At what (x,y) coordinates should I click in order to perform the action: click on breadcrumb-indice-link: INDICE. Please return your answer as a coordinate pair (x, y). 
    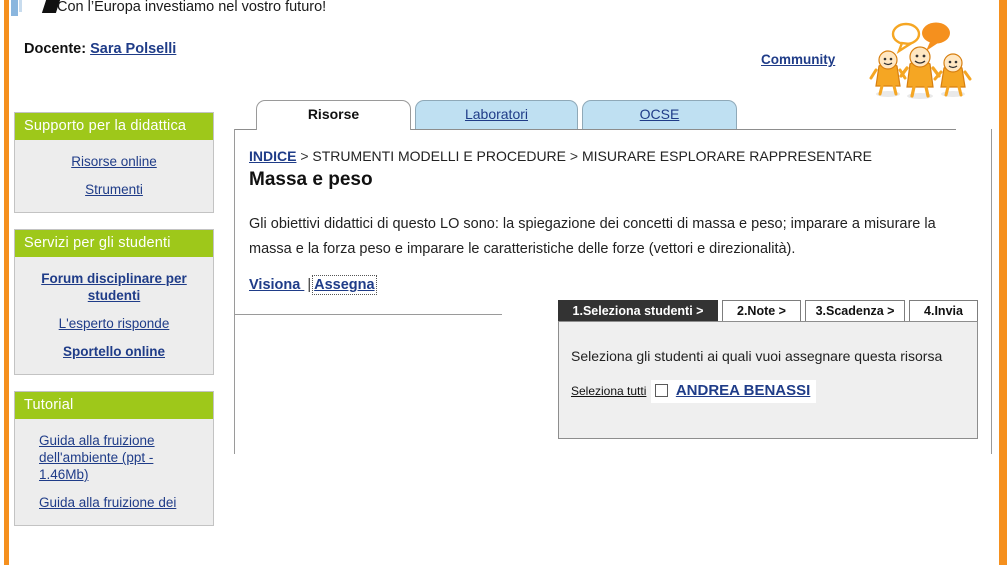
    Looking at the image, I should click on (272, 156).